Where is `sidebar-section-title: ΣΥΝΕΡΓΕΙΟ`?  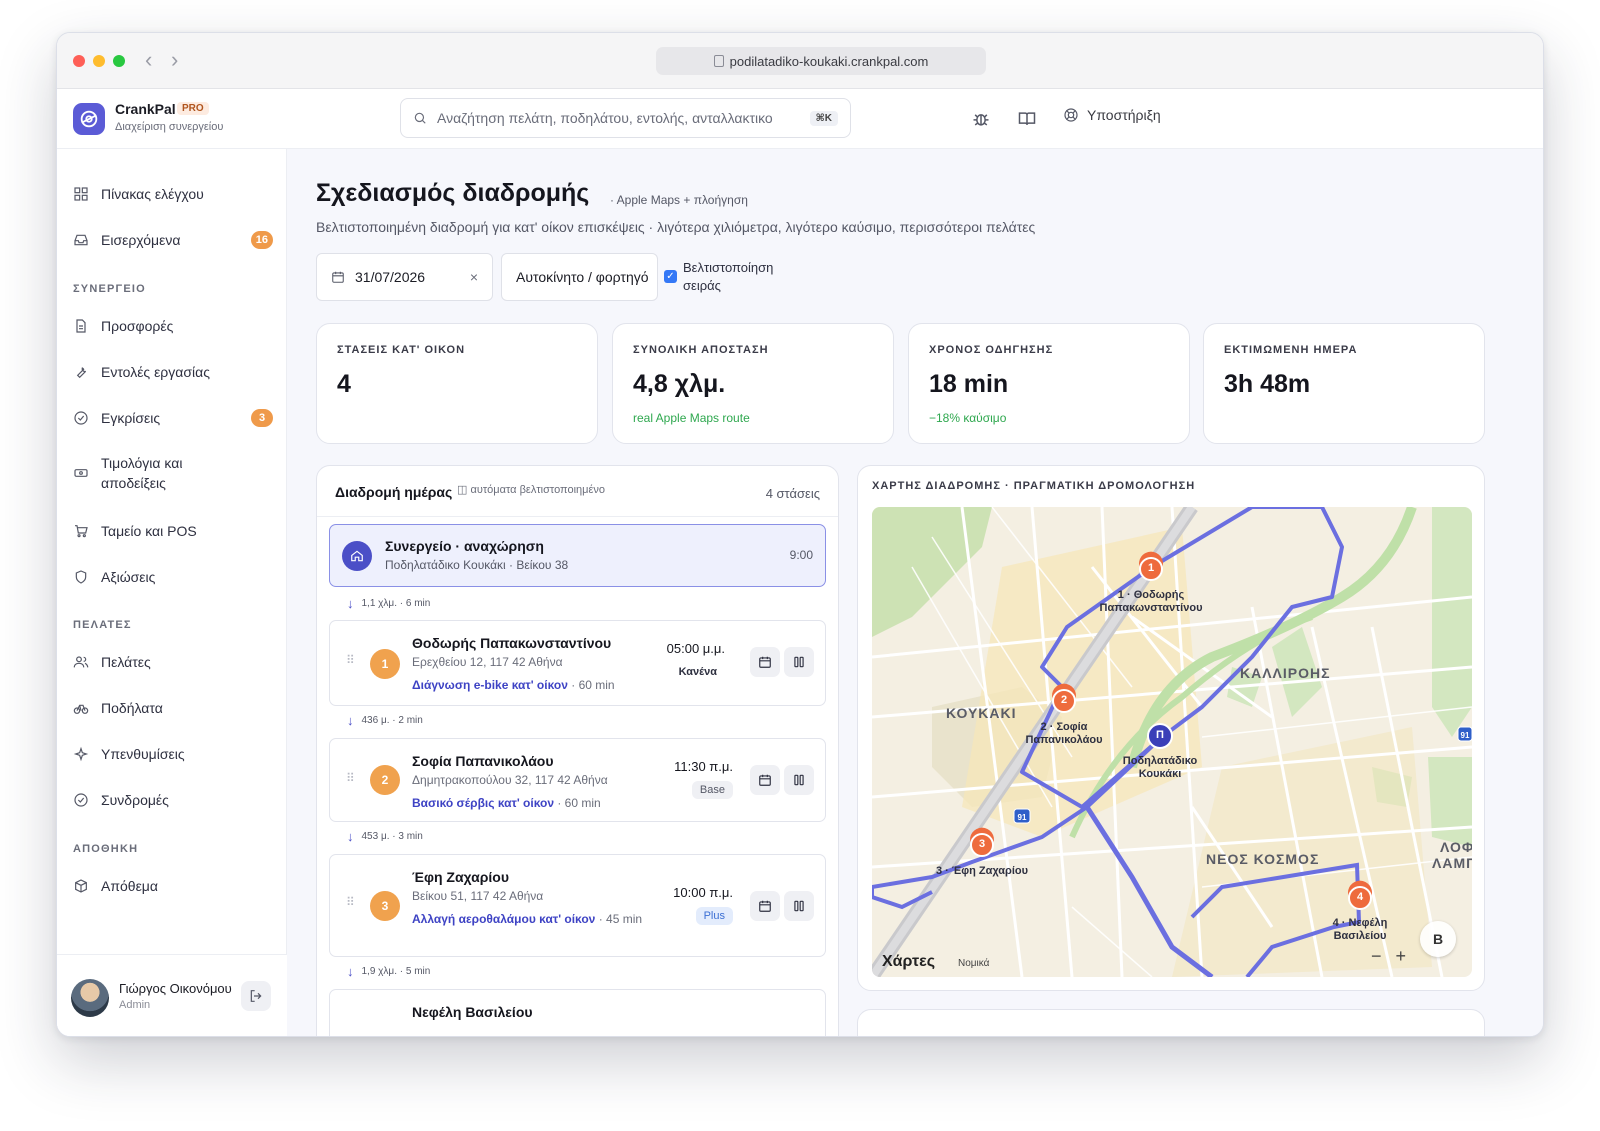 sidebar-section-title: ΣΥΝΕΡΓΕΙΟ is located at coordinates (109, 289).